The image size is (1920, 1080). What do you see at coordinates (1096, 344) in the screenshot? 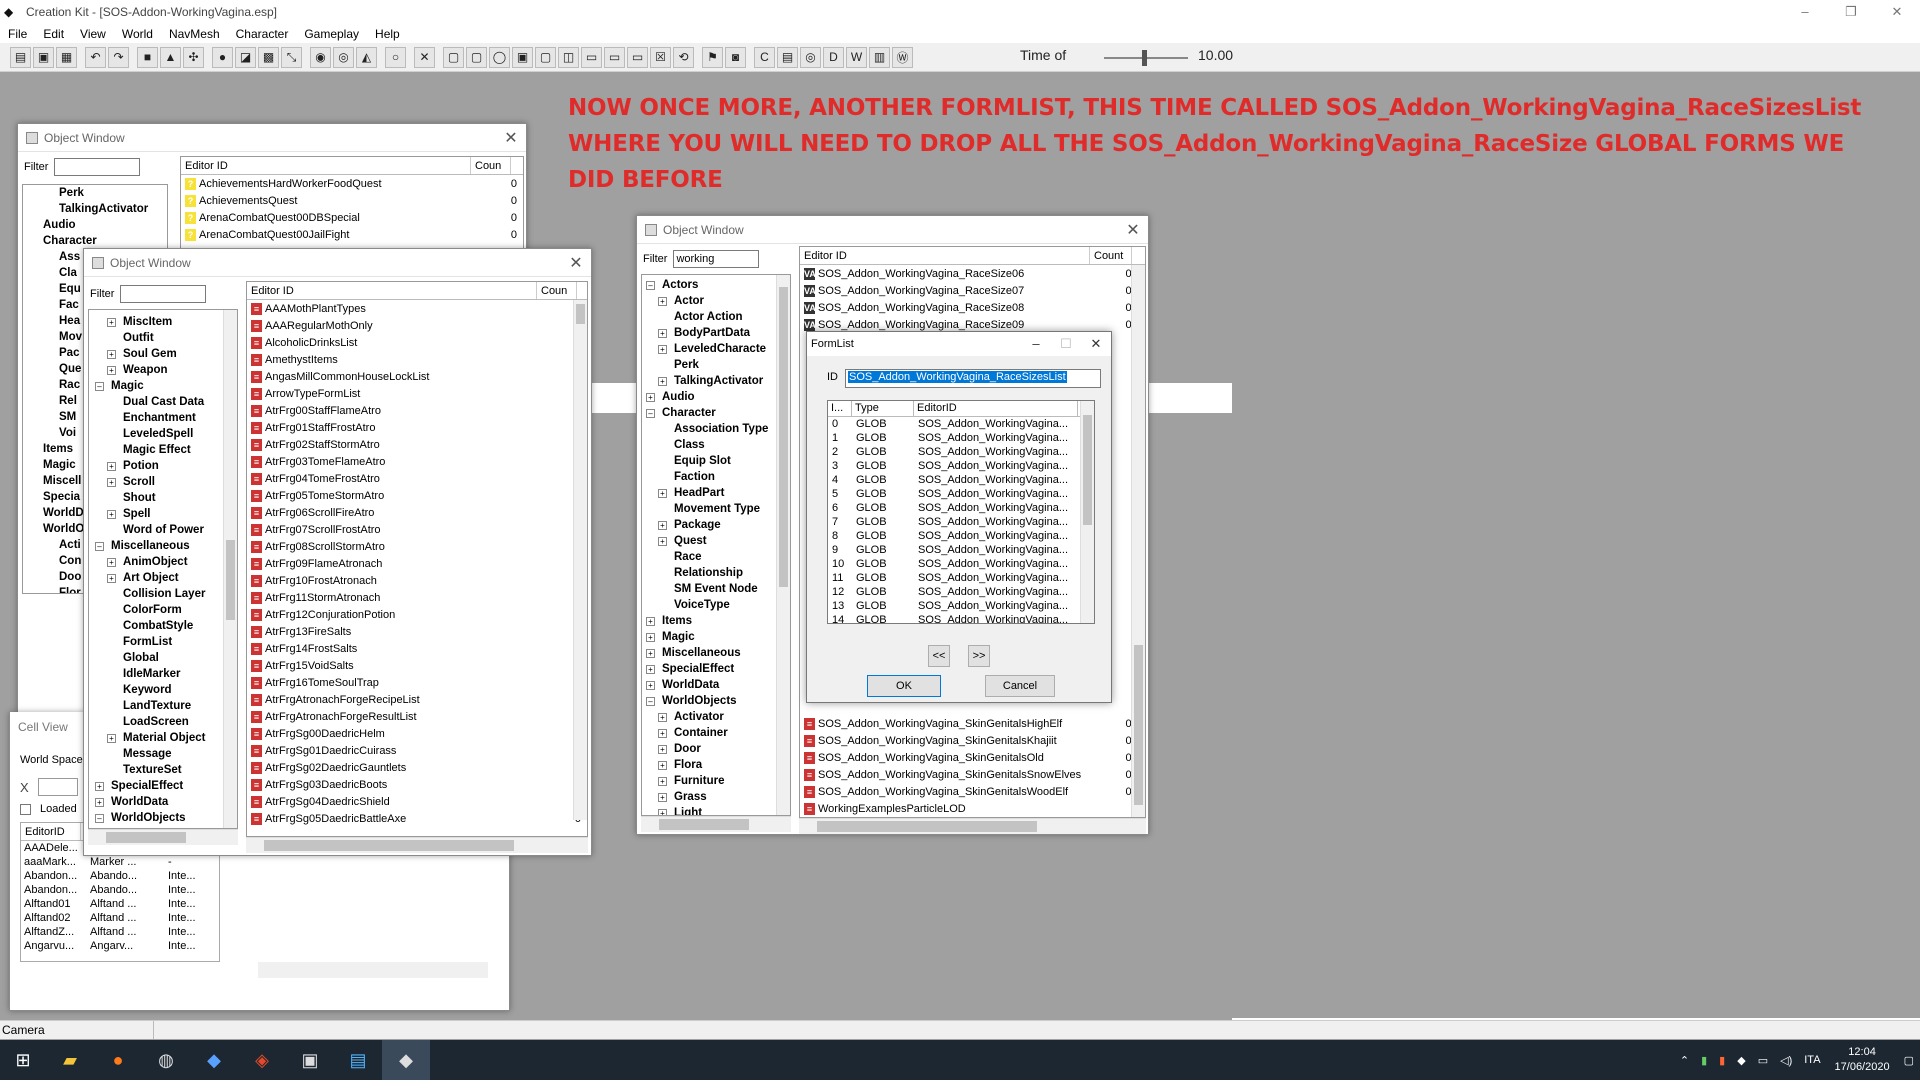
I see `close-button: ✕` at bounding box center [1096, 344].